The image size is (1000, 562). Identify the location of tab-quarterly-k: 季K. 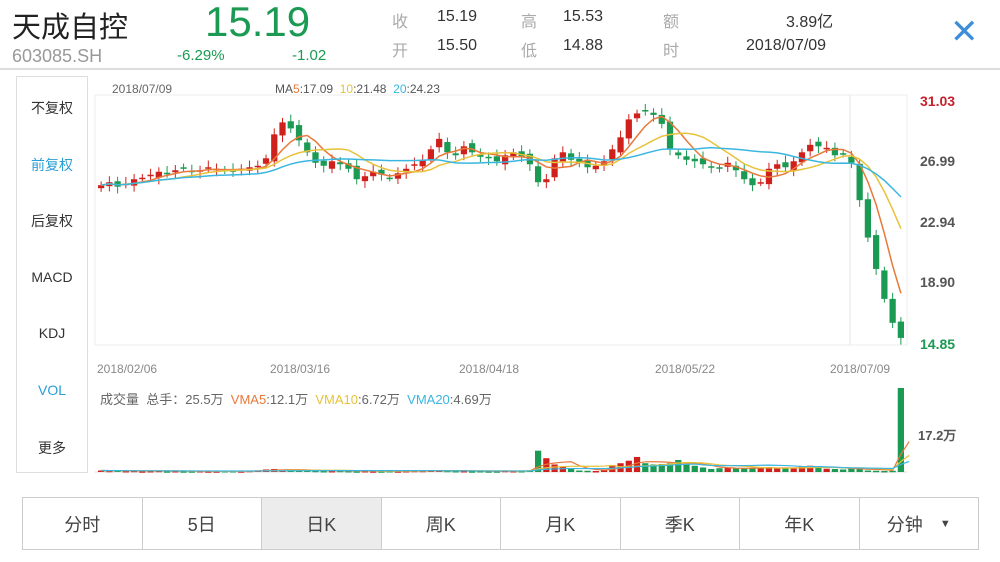
(680, 523).